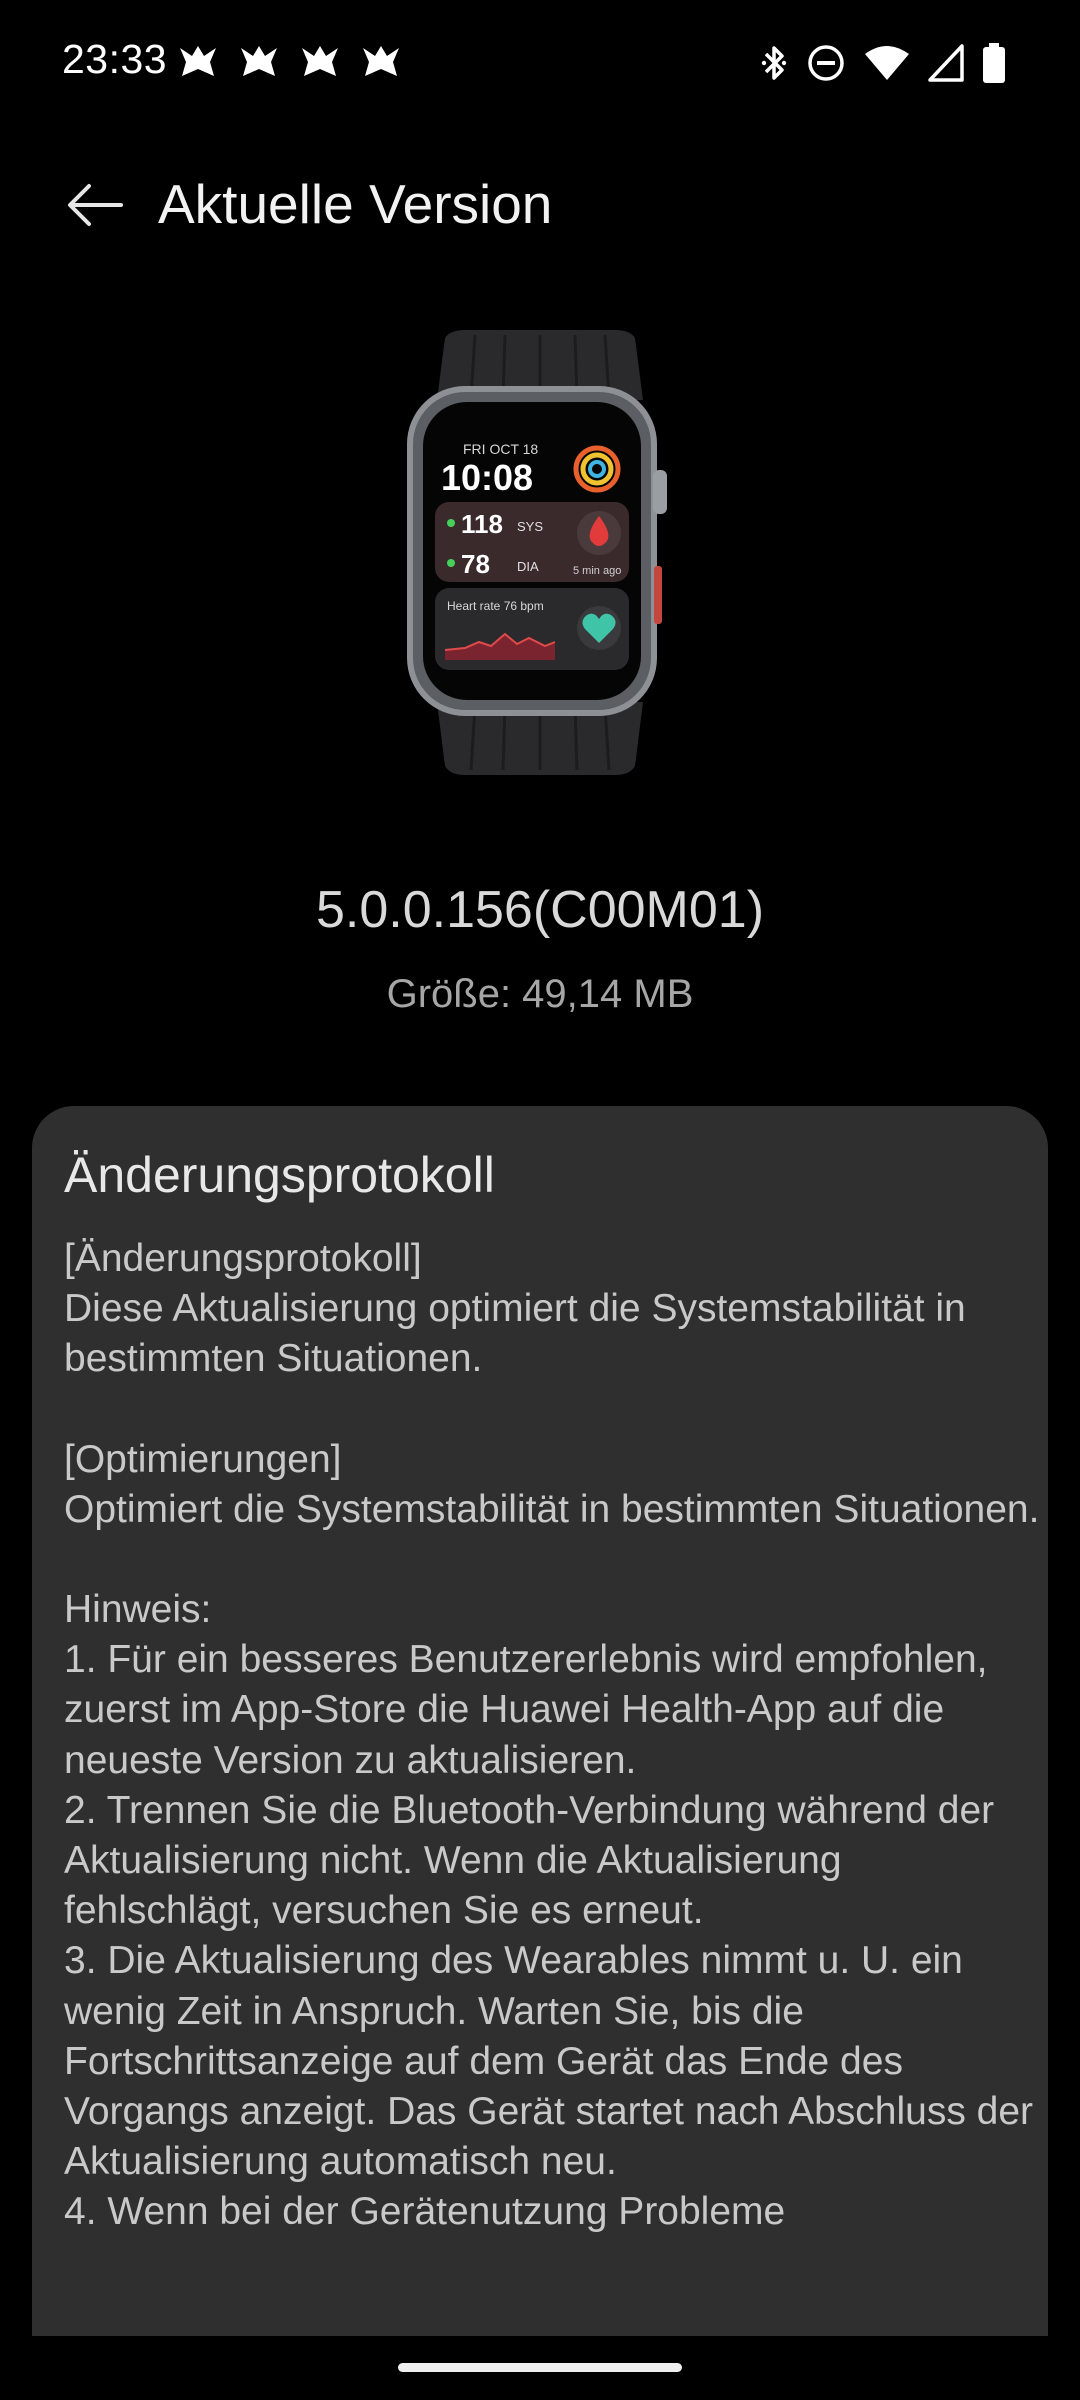 The width and height of the screenshot is (1080, 2400). Describe the element at coordinates (540, 2367) in the screenshot. I see `home-indicator` at that location.